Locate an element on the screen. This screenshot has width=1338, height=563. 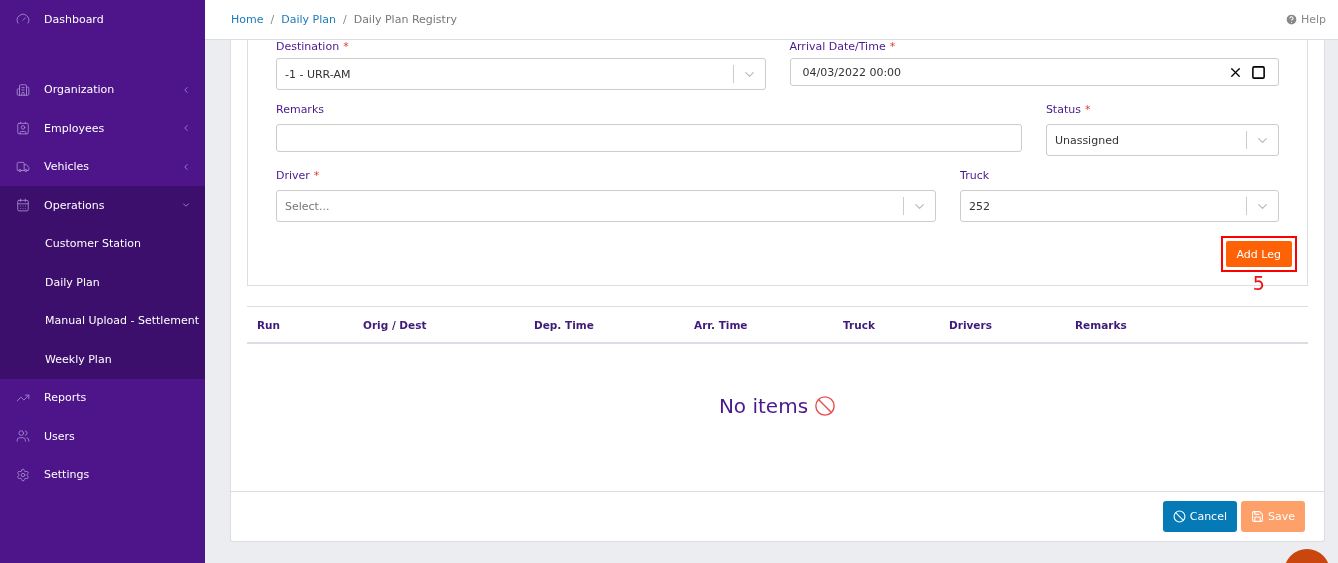
sidebar-item: Operations is located at coordinates (102, 205).